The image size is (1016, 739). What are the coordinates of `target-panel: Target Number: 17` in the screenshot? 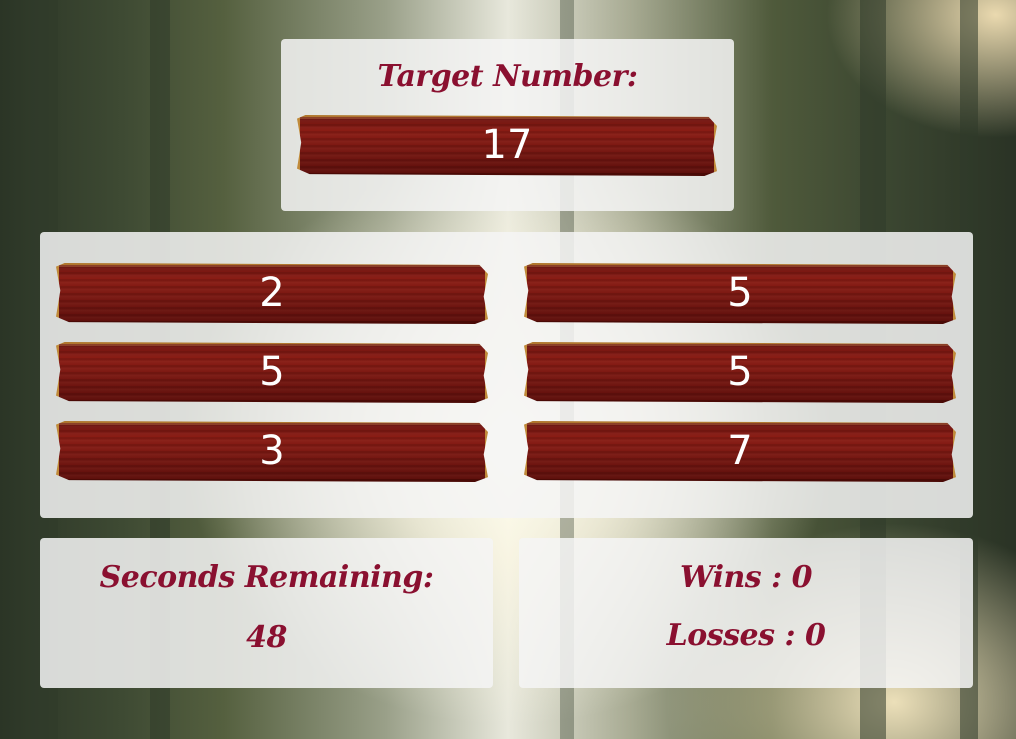 It's located at (507, 125).